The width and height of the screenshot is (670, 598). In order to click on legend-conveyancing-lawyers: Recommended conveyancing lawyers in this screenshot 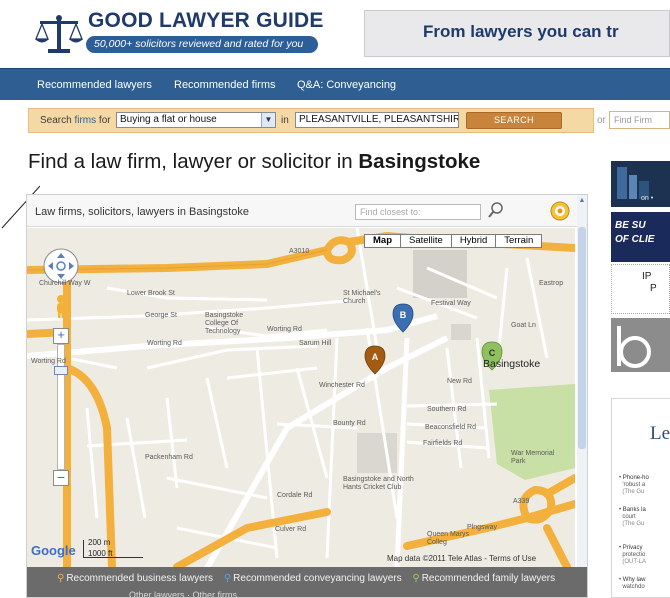, I will do `click(317, 578)`.